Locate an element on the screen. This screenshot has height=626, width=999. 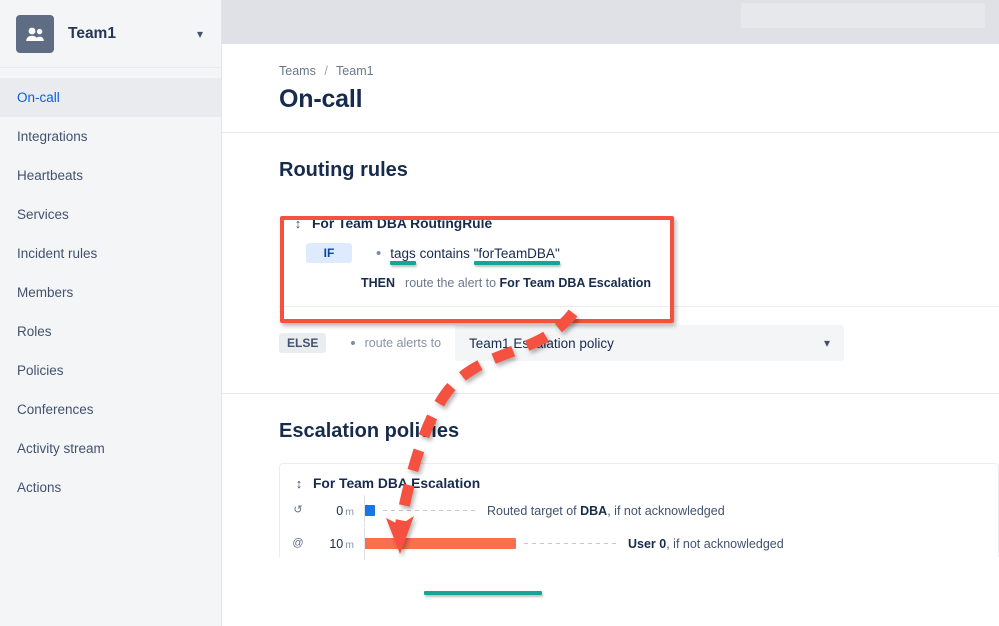
routing-rule-title: For Team DBA RoutingRule is located at coordinates (402, 223).